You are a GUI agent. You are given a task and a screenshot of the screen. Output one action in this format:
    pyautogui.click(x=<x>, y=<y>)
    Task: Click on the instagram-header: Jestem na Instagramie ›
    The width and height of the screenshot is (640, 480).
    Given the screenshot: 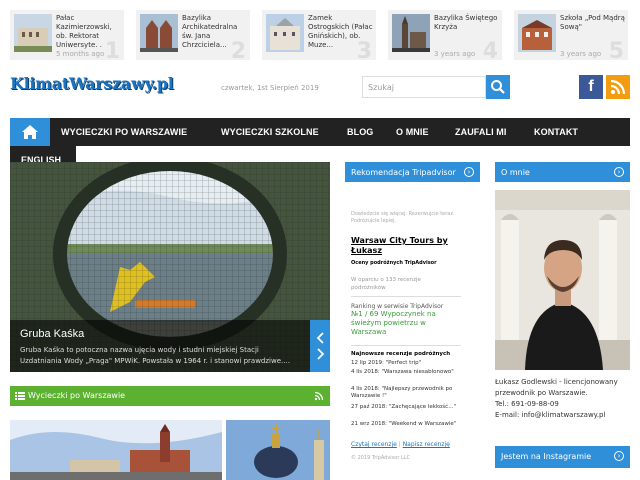 What is the action you would take?
    pyautogui.click(x=562, y=457)
    